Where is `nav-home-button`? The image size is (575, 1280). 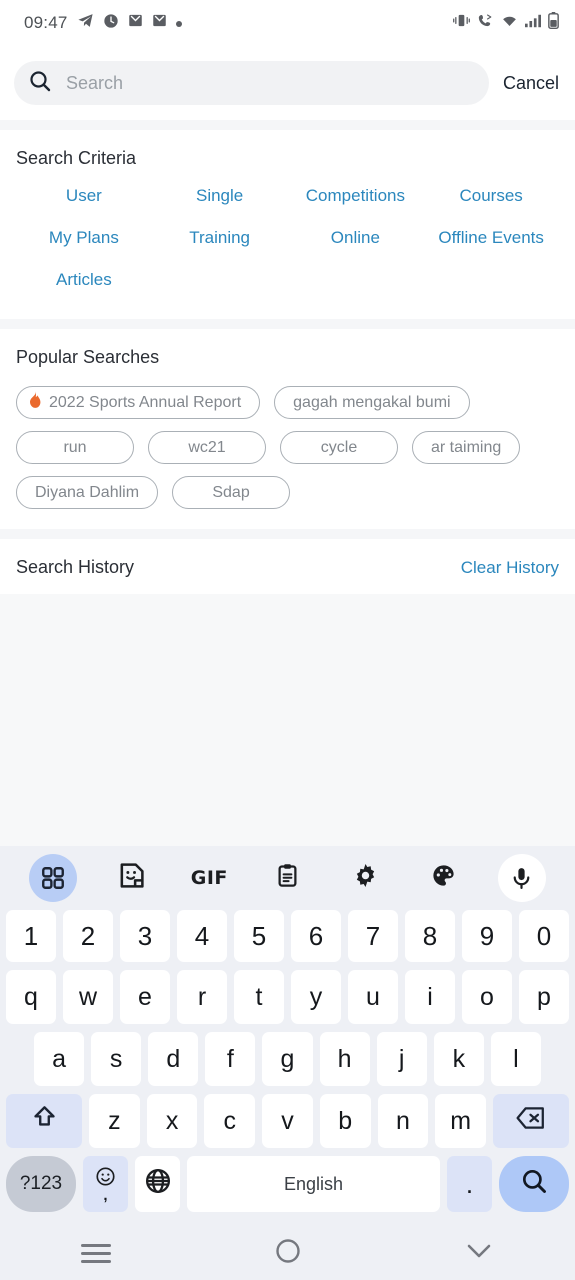
nav-home-button is located at coordinates (288, 1253).